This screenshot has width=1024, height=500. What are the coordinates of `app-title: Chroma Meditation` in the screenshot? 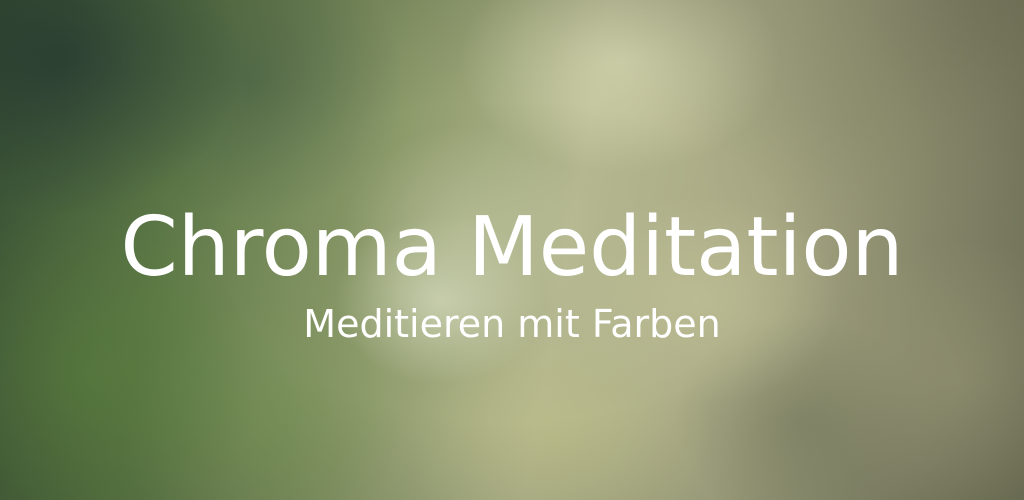 It's located at (512, 247).